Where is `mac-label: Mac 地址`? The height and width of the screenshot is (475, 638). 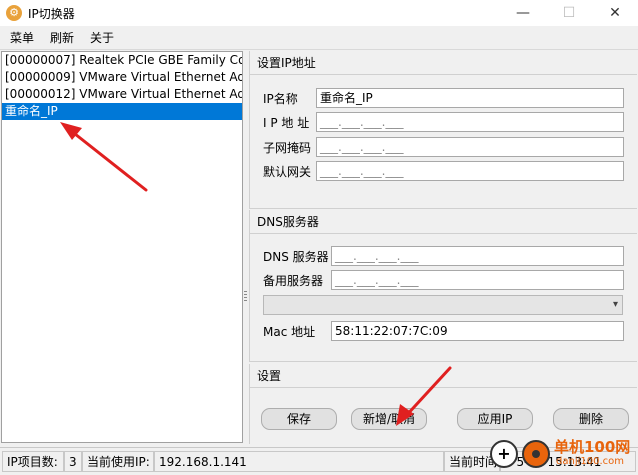
mac-label: Mac 地址 is located at coordinates (289, 332).